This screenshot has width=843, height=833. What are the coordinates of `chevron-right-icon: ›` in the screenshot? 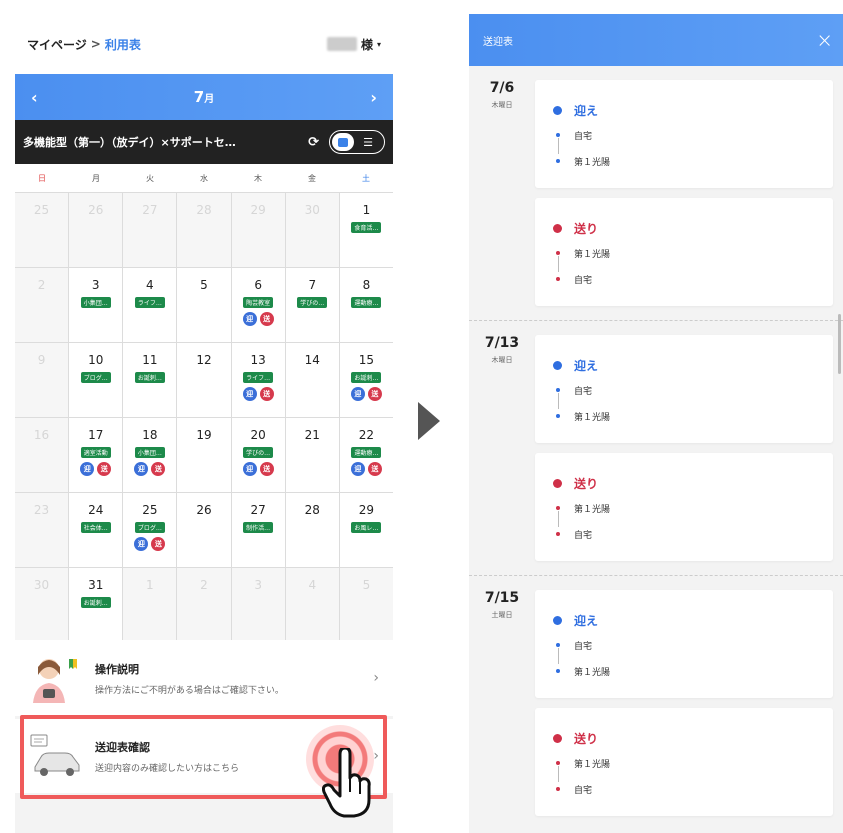 It's located at (376, 678).